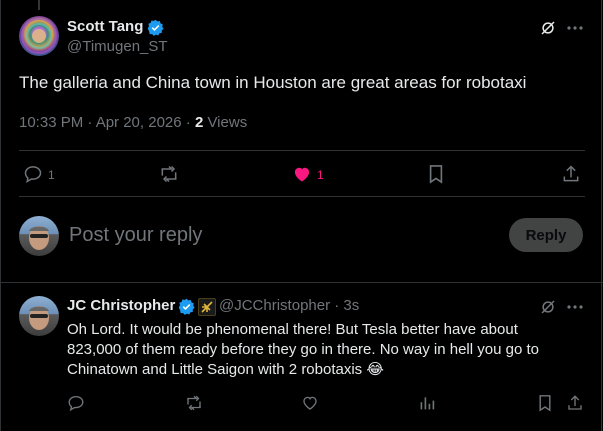 This screenshot has height=431, width=603. What do you see at coordinates (135, 235) in the screenshot?
I see `reply-input: Post your reply` at bounding box center [135, 235].